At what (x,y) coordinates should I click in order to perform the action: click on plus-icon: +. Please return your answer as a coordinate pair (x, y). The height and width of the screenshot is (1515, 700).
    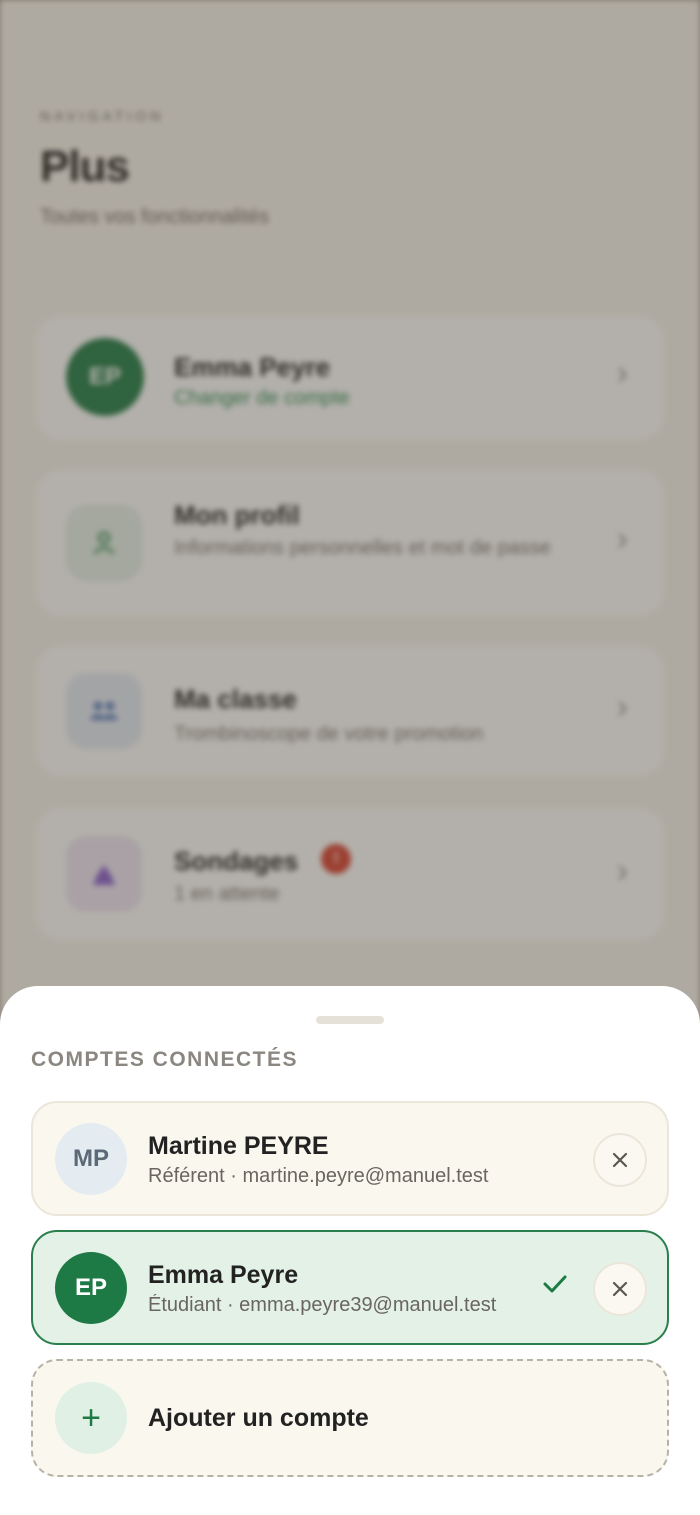
    Looking at the image, I should click on (91, 1418).